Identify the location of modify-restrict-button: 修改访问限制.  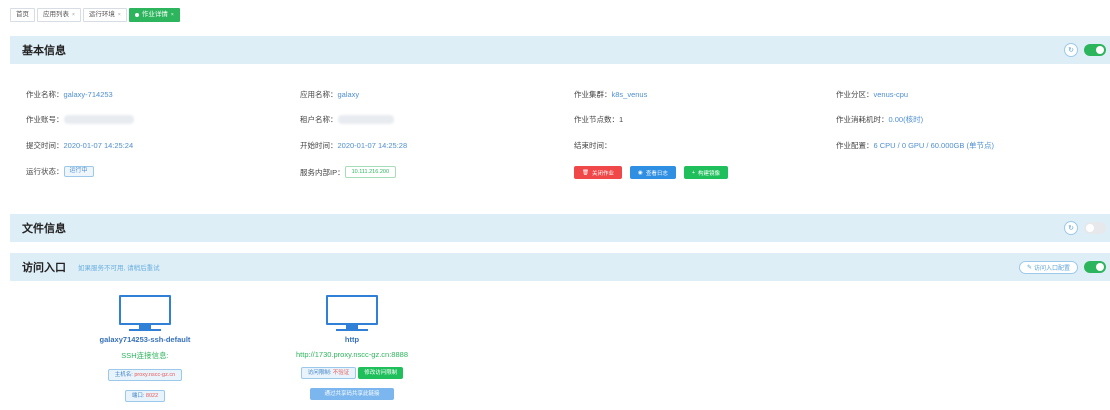
(381, 373).